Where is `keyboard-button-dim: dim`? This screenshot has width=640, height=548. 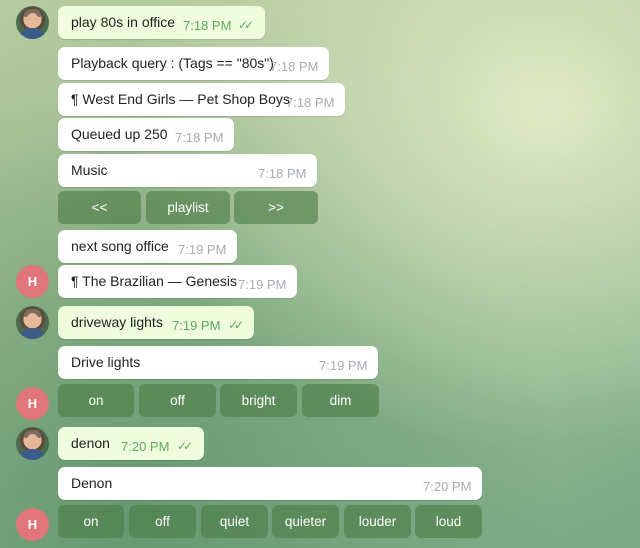
keyboard-button-dim: dim is located at coordinates (340, 400).